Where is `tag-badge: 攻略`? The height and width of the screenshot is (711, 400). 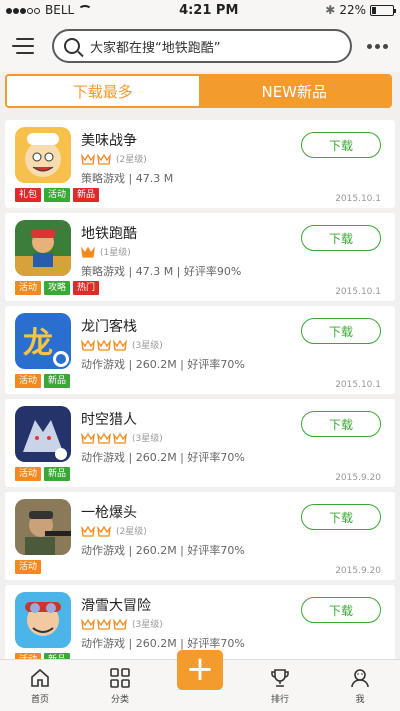 tag-badge: 攻略 is located at coordinates (57, 288).